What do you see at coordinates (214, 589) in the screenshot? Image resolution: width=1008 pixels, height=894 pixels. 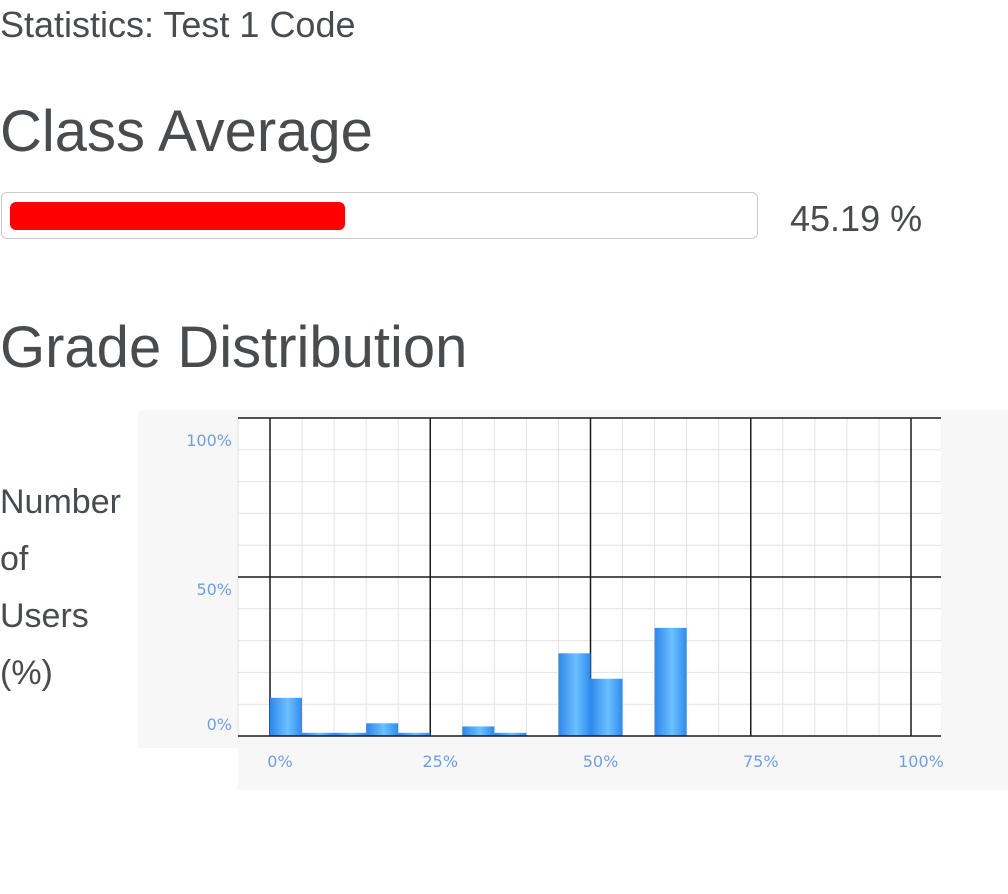 I see `y-tick-label: 50%` at bounding box center [214, 589].